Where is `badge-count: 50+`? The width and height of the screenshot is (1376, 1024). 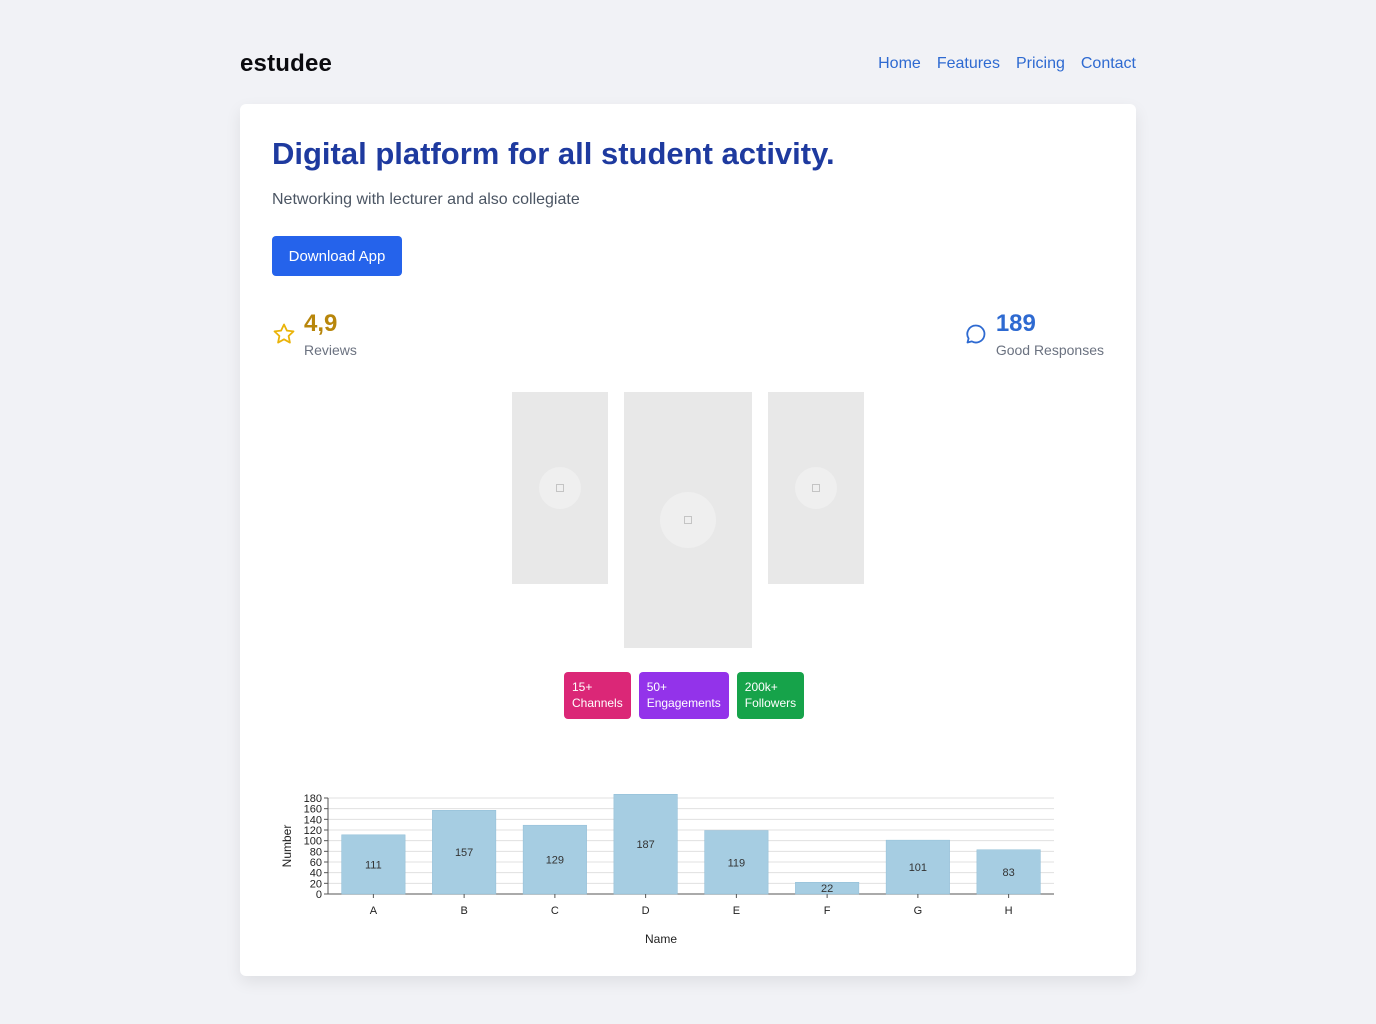 badge-count: 50+ is located at coordinates (657, 687).